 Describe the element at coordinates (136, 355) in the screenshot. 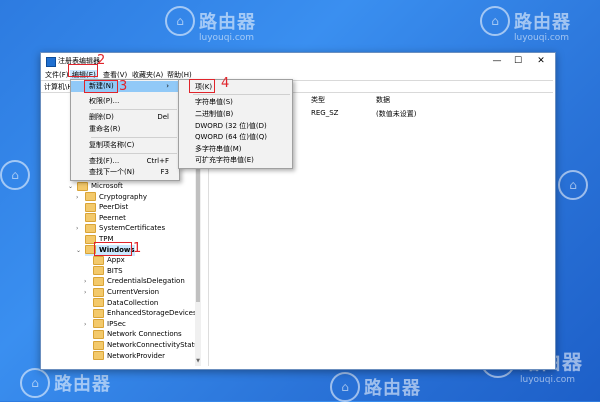

I see `tree-item-label: NetworkProvider` at that location.